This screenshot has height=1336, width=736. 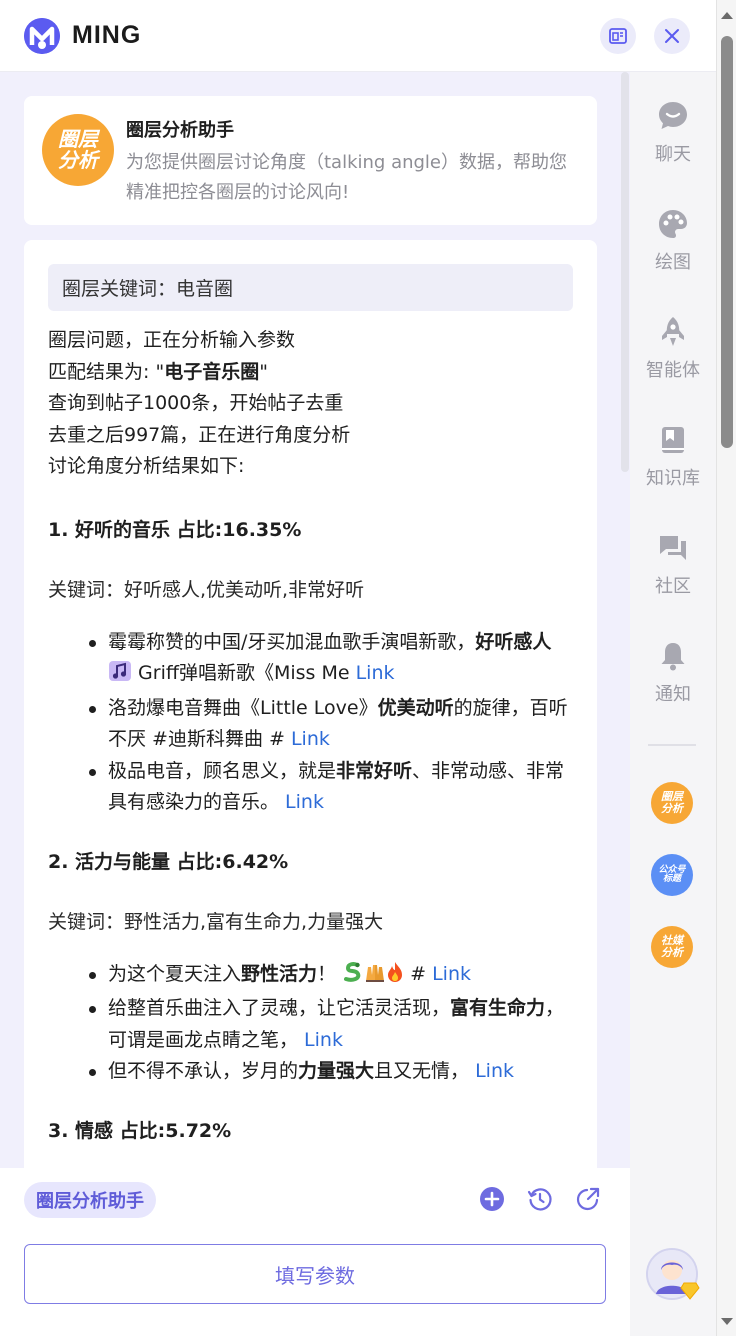 What do you see at coordinates (146, 466) in the screenshot?
I see `log-line: 讨论角度分析结果如下:` at bounding box center [146, 466].